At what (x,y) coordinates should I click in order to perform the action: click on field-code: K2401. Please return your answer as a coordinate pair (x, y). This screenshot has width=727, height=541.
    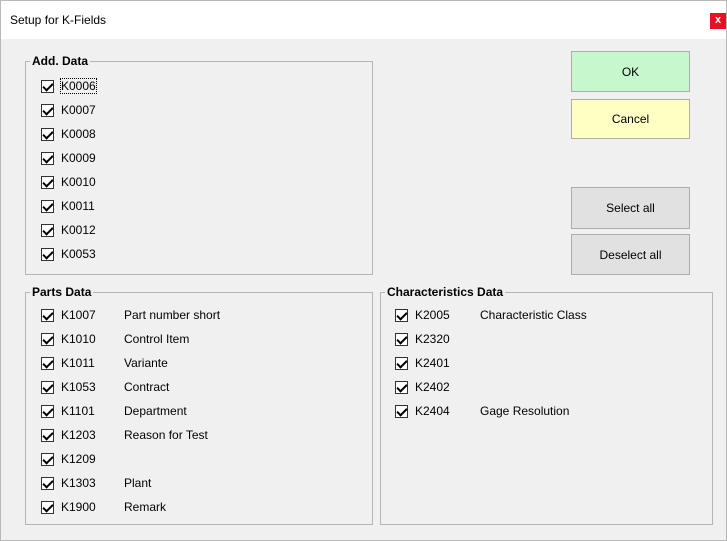
    Looking at the image, I should click on (432, 363).